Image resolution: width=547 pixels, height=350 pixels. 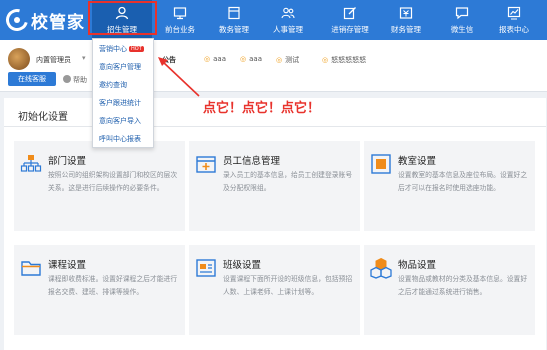 What do you see at coordinates (262, 108) in the screenshot?
I see `annotation-callout: 点它！点它！点它！` at bounding box center [262, 108].